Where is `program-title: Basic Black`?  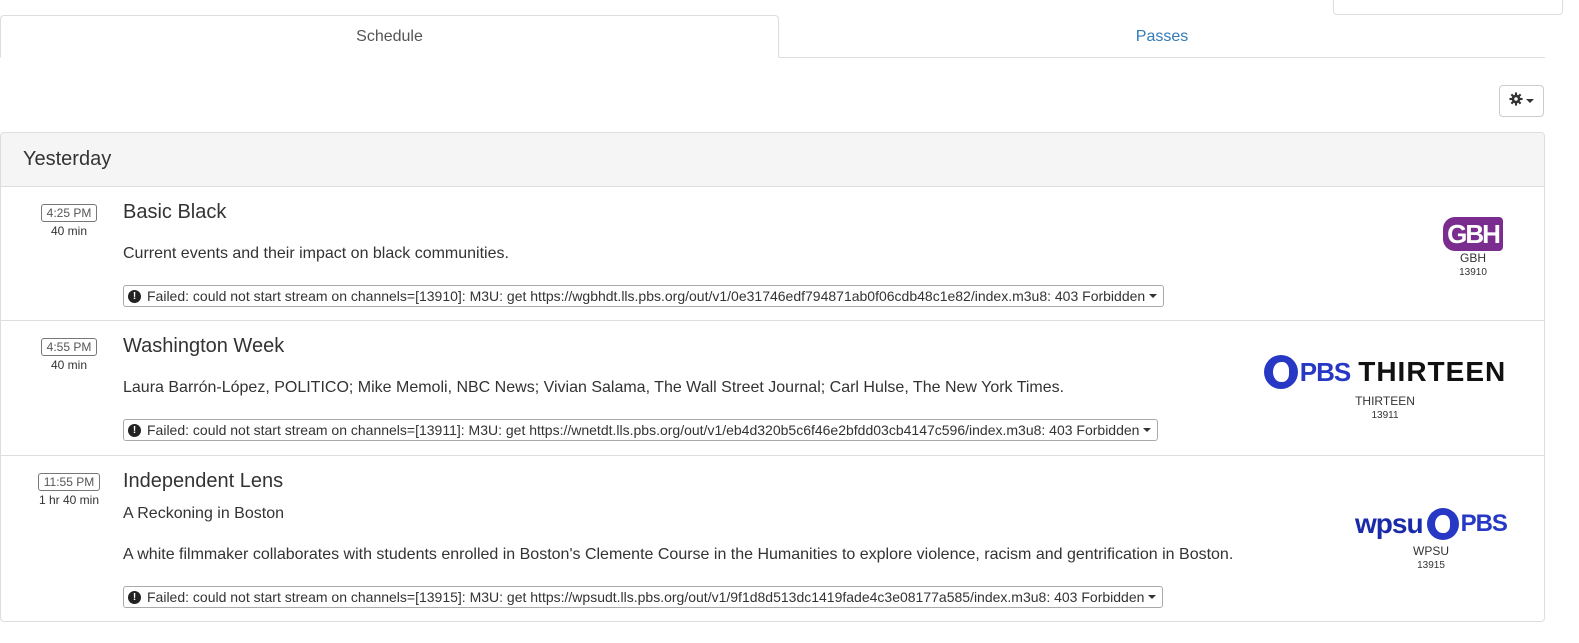
program-title: Basic Black is located at coordinates (175, 212).